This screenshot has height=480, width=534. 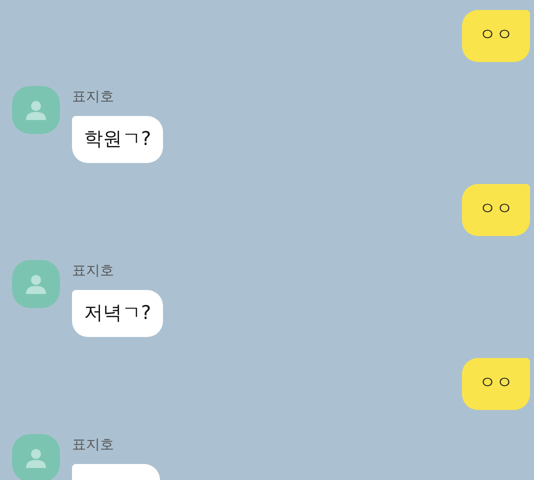 What do you see at coordinates (118, 313) in the screenshot?
I see `message-bubble: 저녁ㄱ?` at bounding box center [118, 313].